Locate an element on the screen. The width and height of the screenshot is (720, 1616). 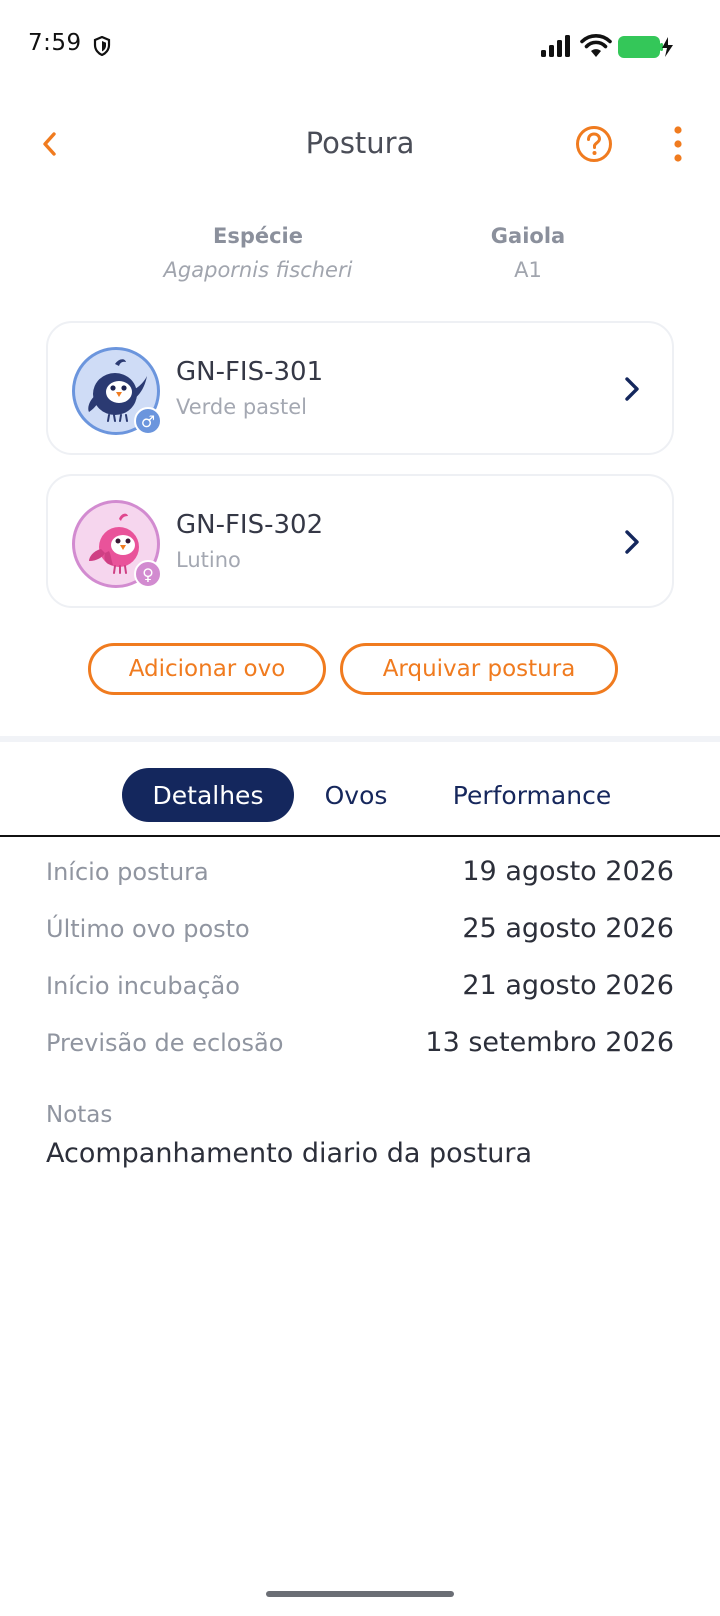
detail-value: 25 agosto 2026 is located at coordinates (568, 928).